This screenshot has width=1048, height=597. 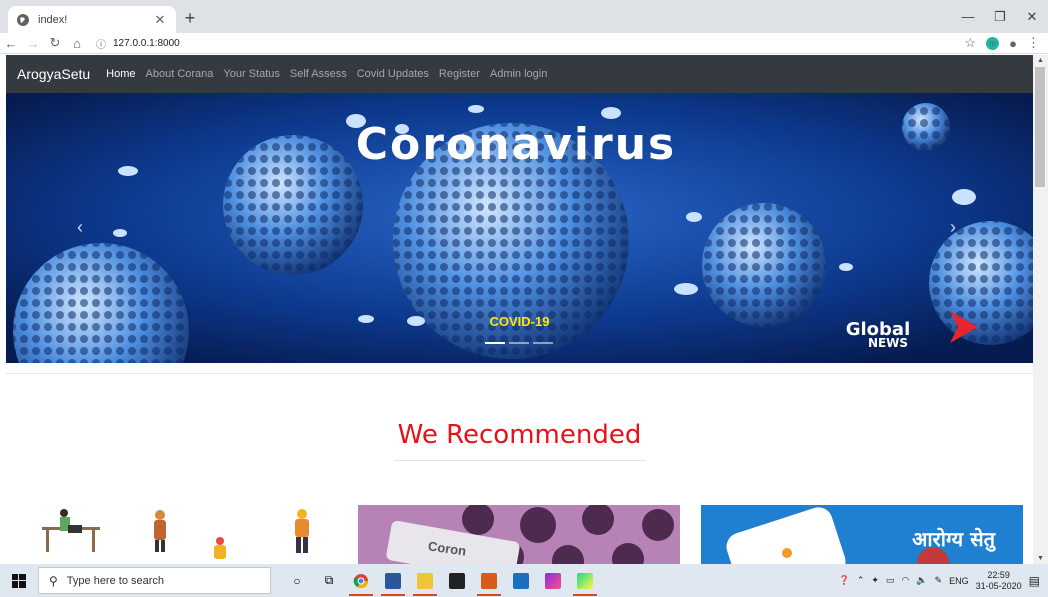 I want to click on notification-icon: ▤, so click(x=1034, y=581).